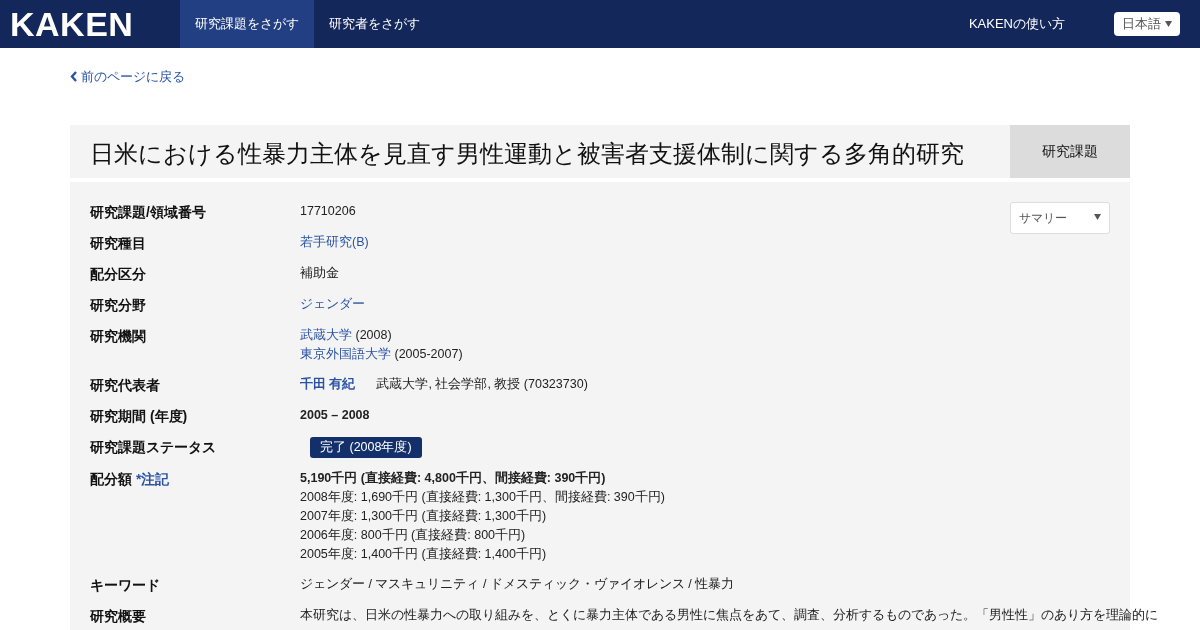  Describe the element at coordinates (423, 553) in the screenshot. I see `field-value: 2005年度: 1,400千円 (直接経費: 1,400千円)` at that location.